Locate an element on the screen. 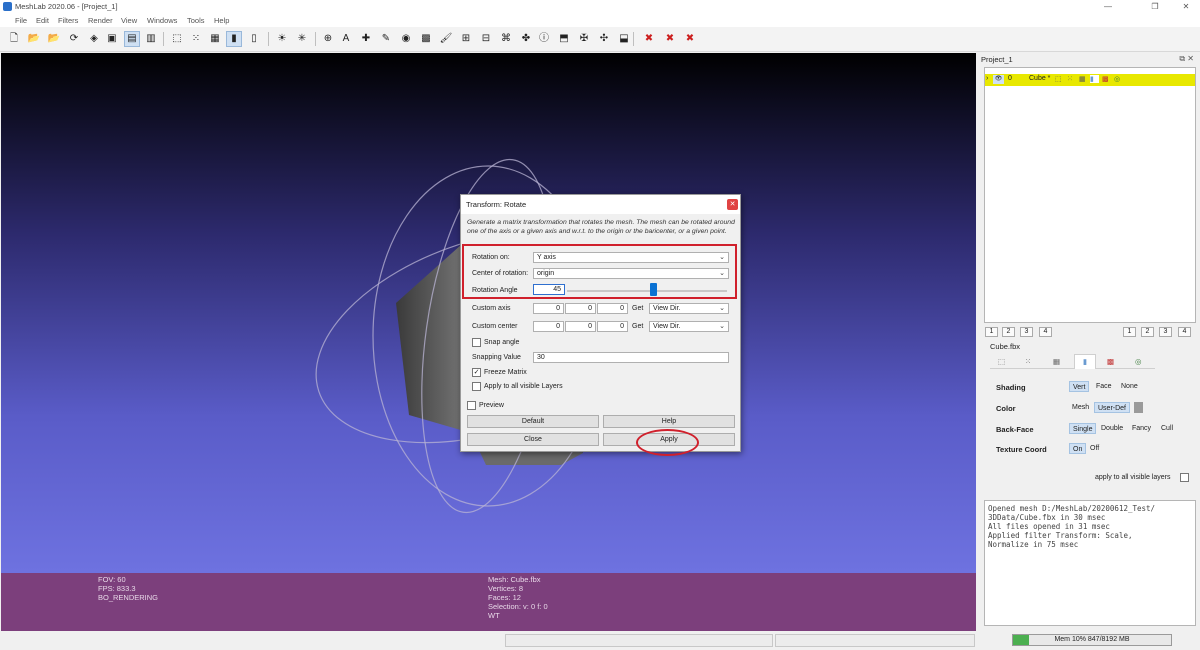  rotation-angle-input: 45 is located at coordinates (549, 289).